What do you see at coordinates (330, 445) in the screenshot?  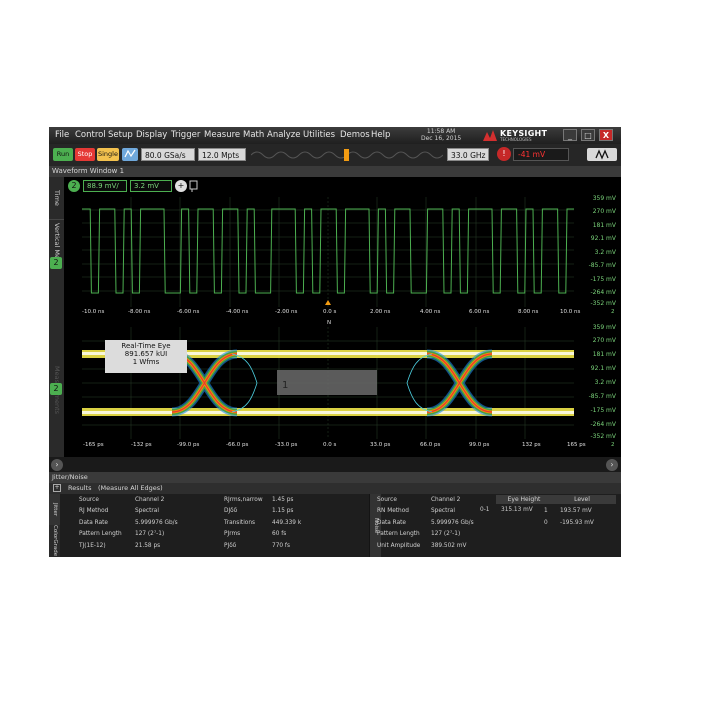 I see `eye-time-label: 0.0 s` at bounding box center [330, 445].